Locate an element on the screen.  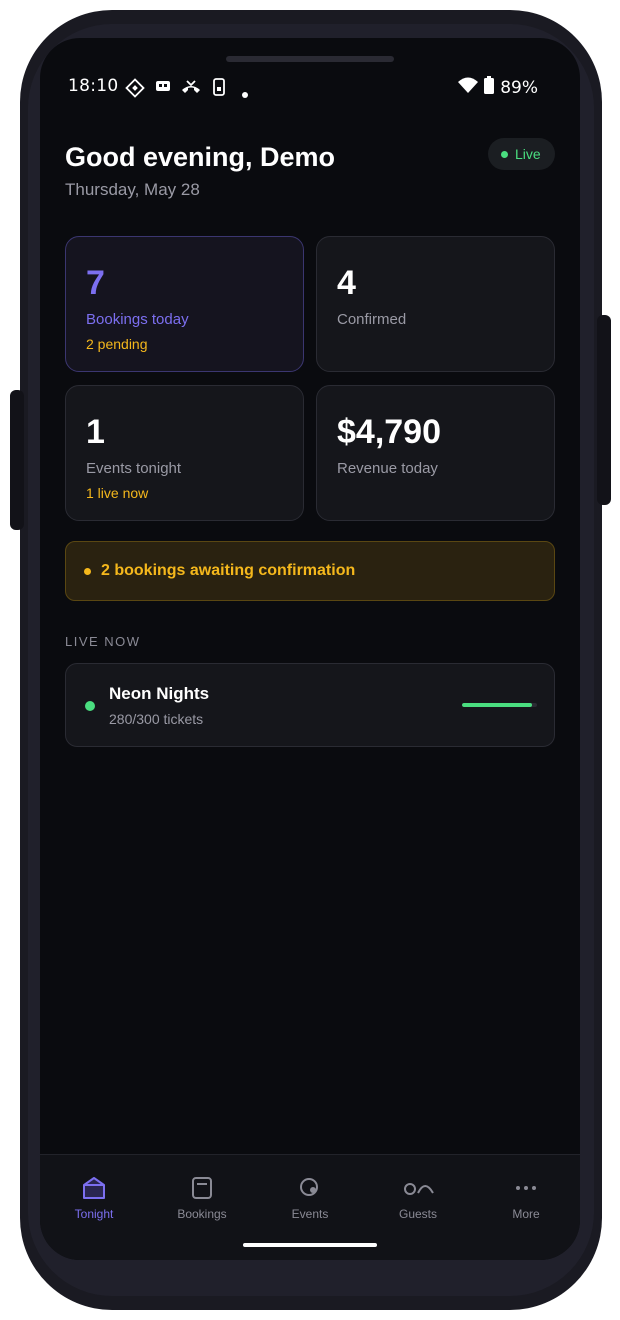
nav-tab-guests: Guests is located at coordinates (418, 1195).